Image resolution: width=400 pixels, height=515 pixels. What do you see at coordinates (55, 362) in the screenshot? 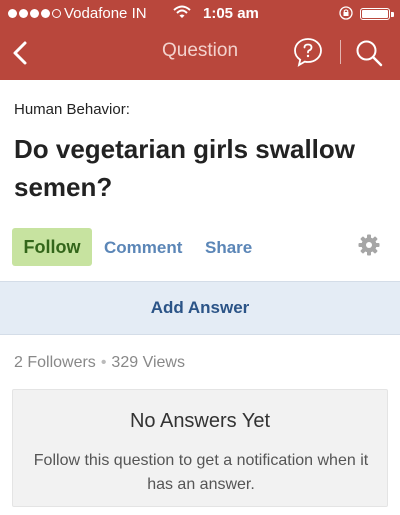
I see `followers-count: 2 Followers` at bounding box center [55, 362].